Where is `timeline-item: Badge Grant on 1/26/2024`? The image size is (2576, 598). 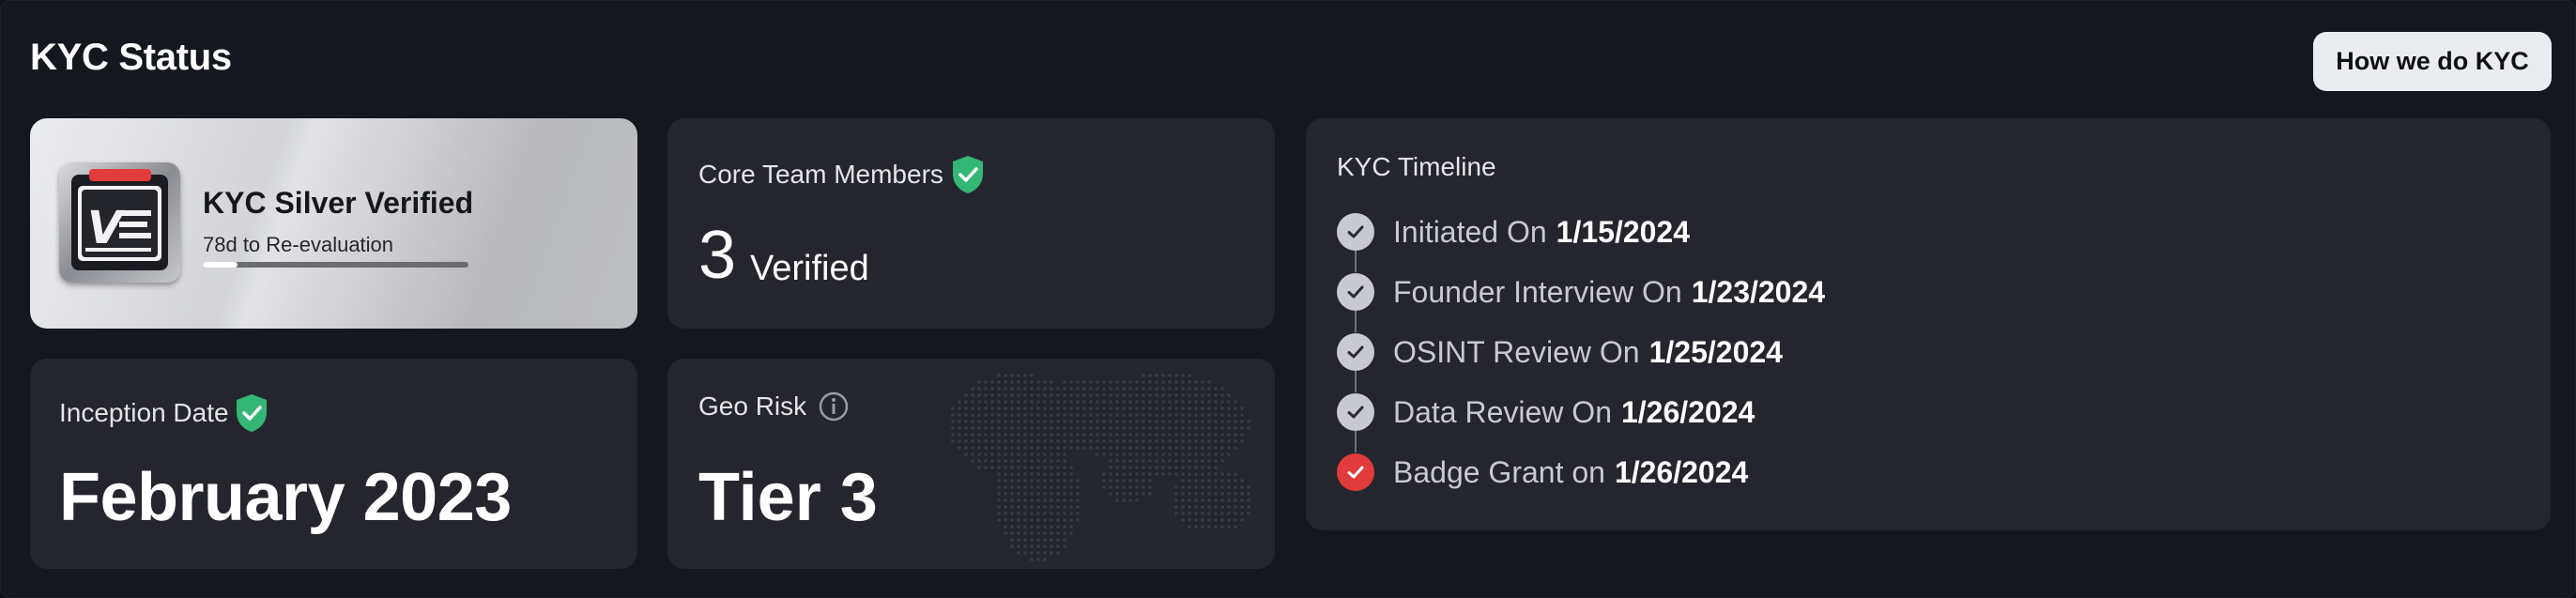 timeline-item: Badge Grant on 1/26/2024 is located at coordinates (1543, 472).